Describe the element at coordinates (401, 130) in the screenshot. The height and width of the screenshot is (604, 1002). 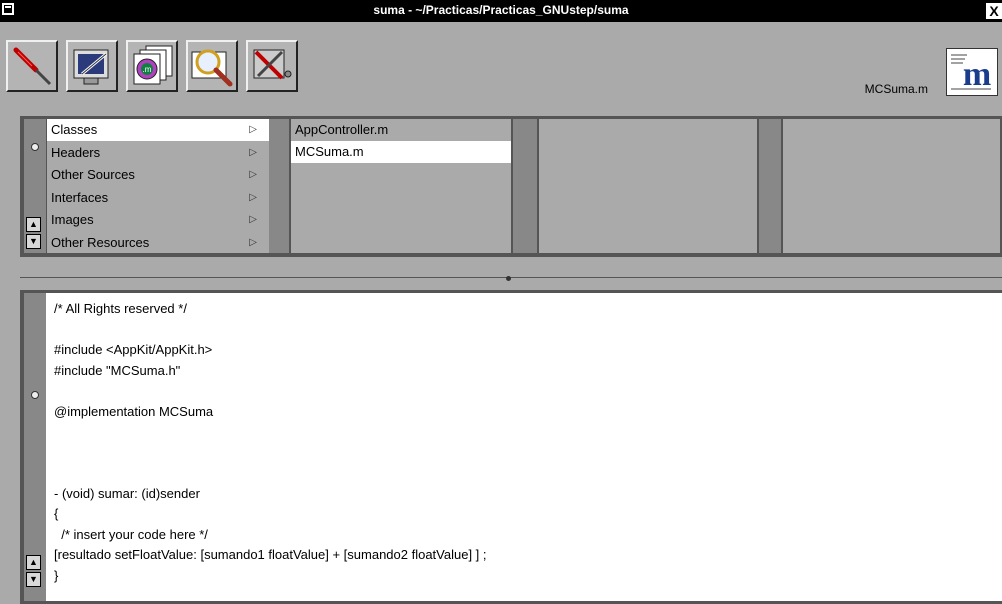
I see `file-item: AppController.m` at that location.